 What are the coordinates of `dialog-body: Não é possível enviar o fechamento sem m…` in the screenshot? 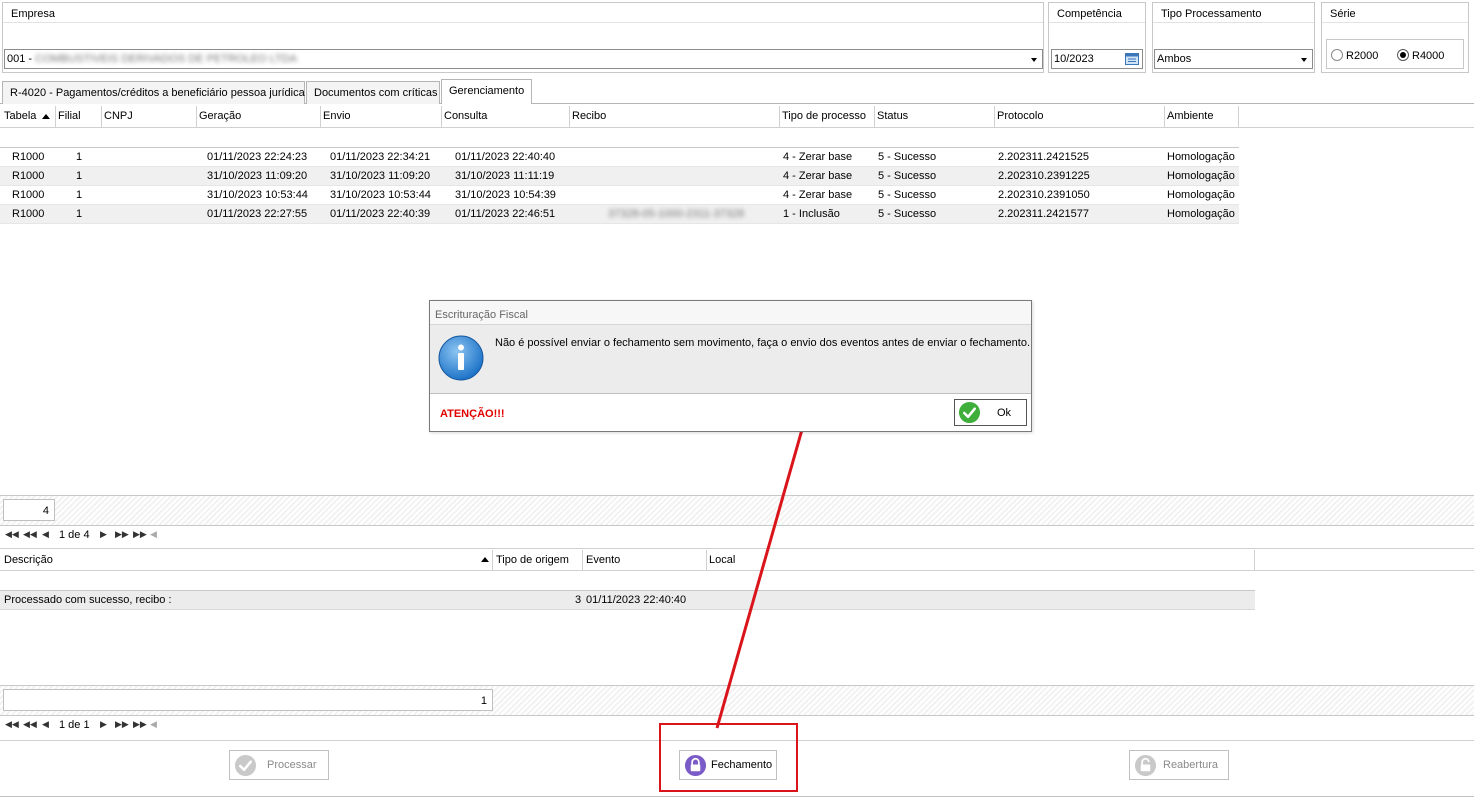 It's located at (730, 359).